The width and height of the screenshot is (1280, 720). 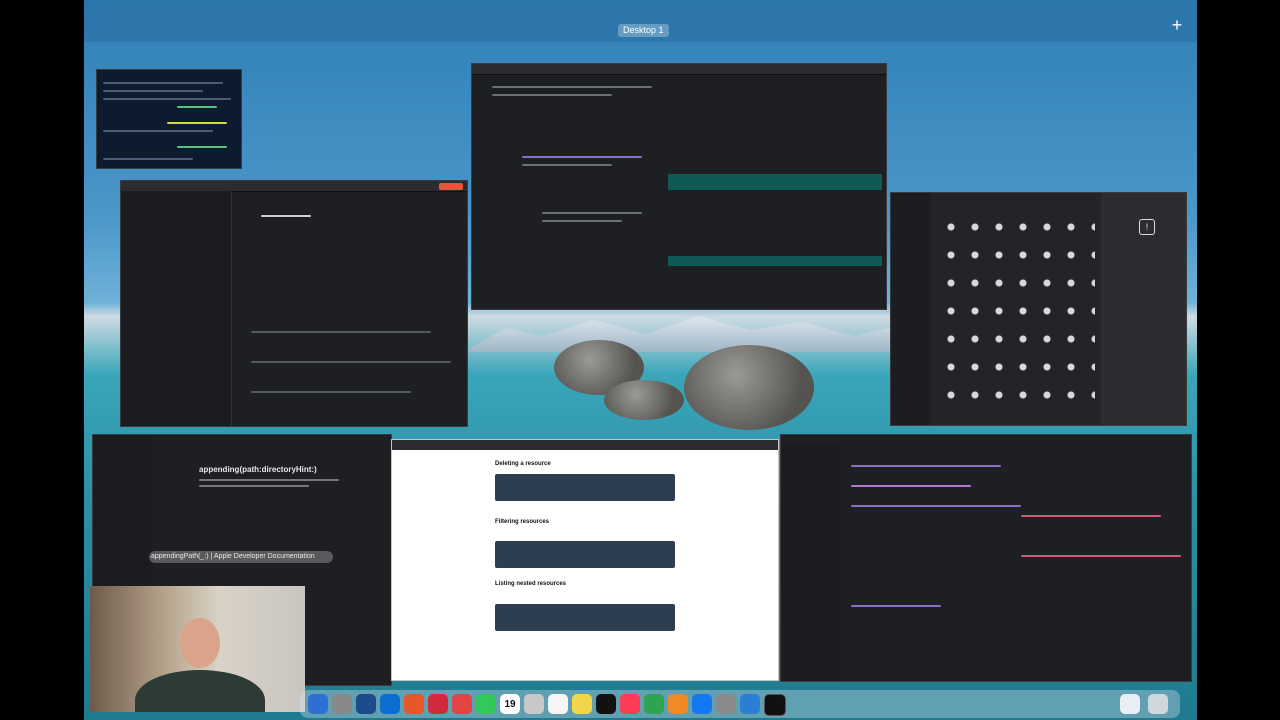 I want to click on tv-icon, so click(x=606, y=704).